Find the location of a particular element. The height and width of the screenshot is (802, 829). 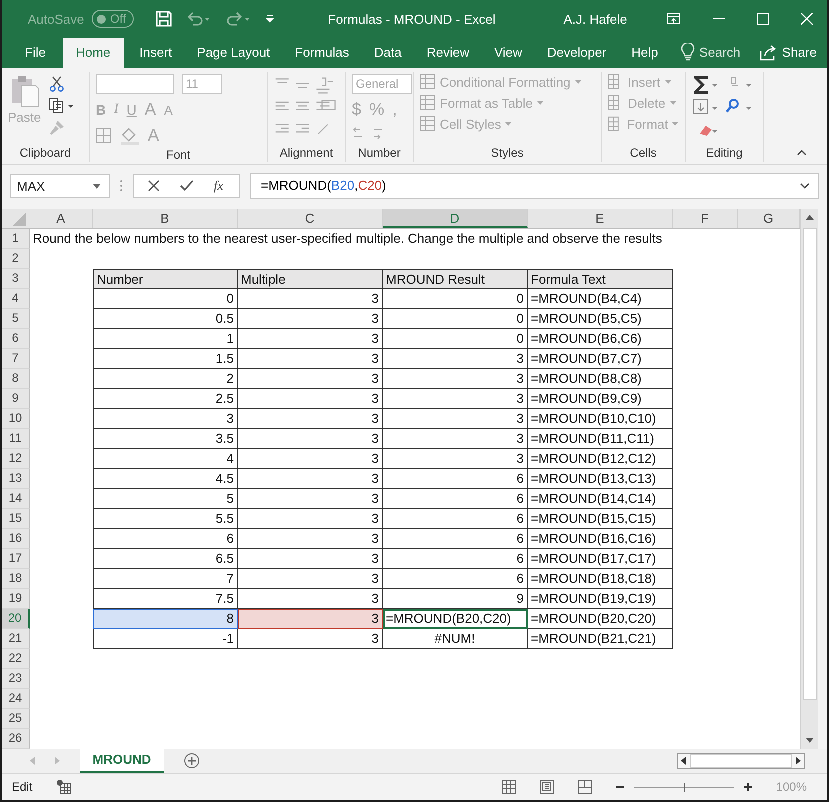

row-header: 14 is located at coordinates (16, 499).